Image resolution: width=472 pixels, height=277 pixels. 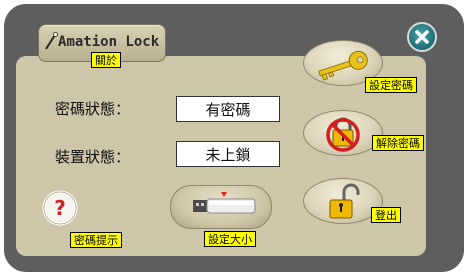 I want to click on app-title: Amation Lock, so click(x=109, y=42).